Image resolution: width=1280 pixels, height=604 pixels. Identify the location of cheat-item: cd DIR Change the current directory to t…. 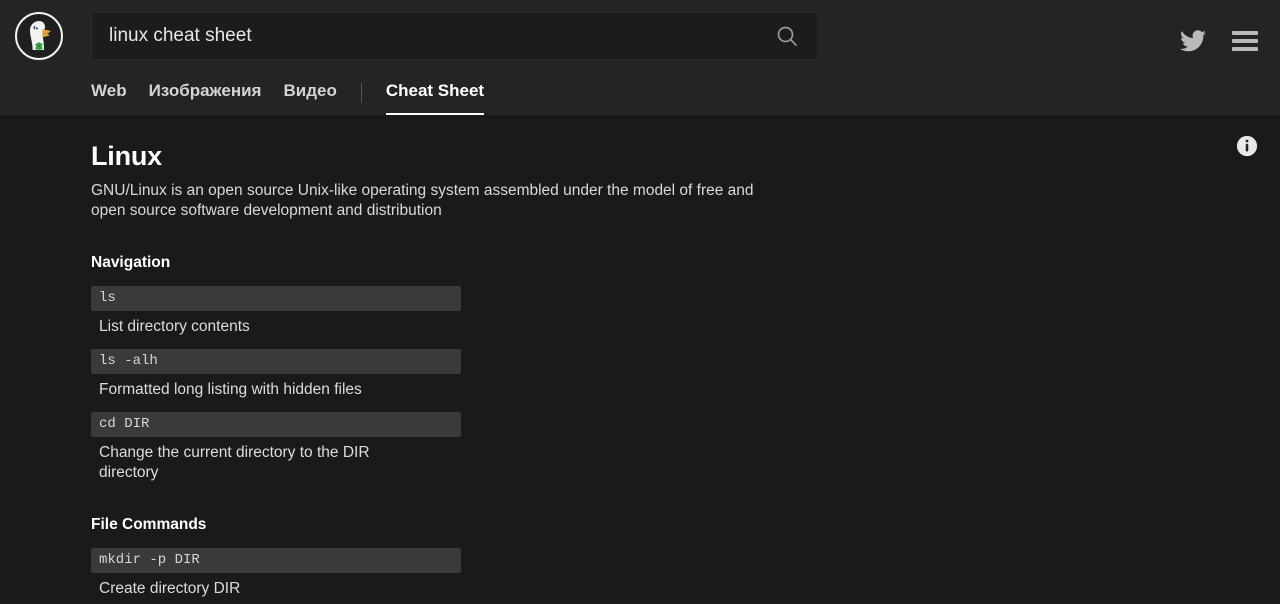
(685, 447).